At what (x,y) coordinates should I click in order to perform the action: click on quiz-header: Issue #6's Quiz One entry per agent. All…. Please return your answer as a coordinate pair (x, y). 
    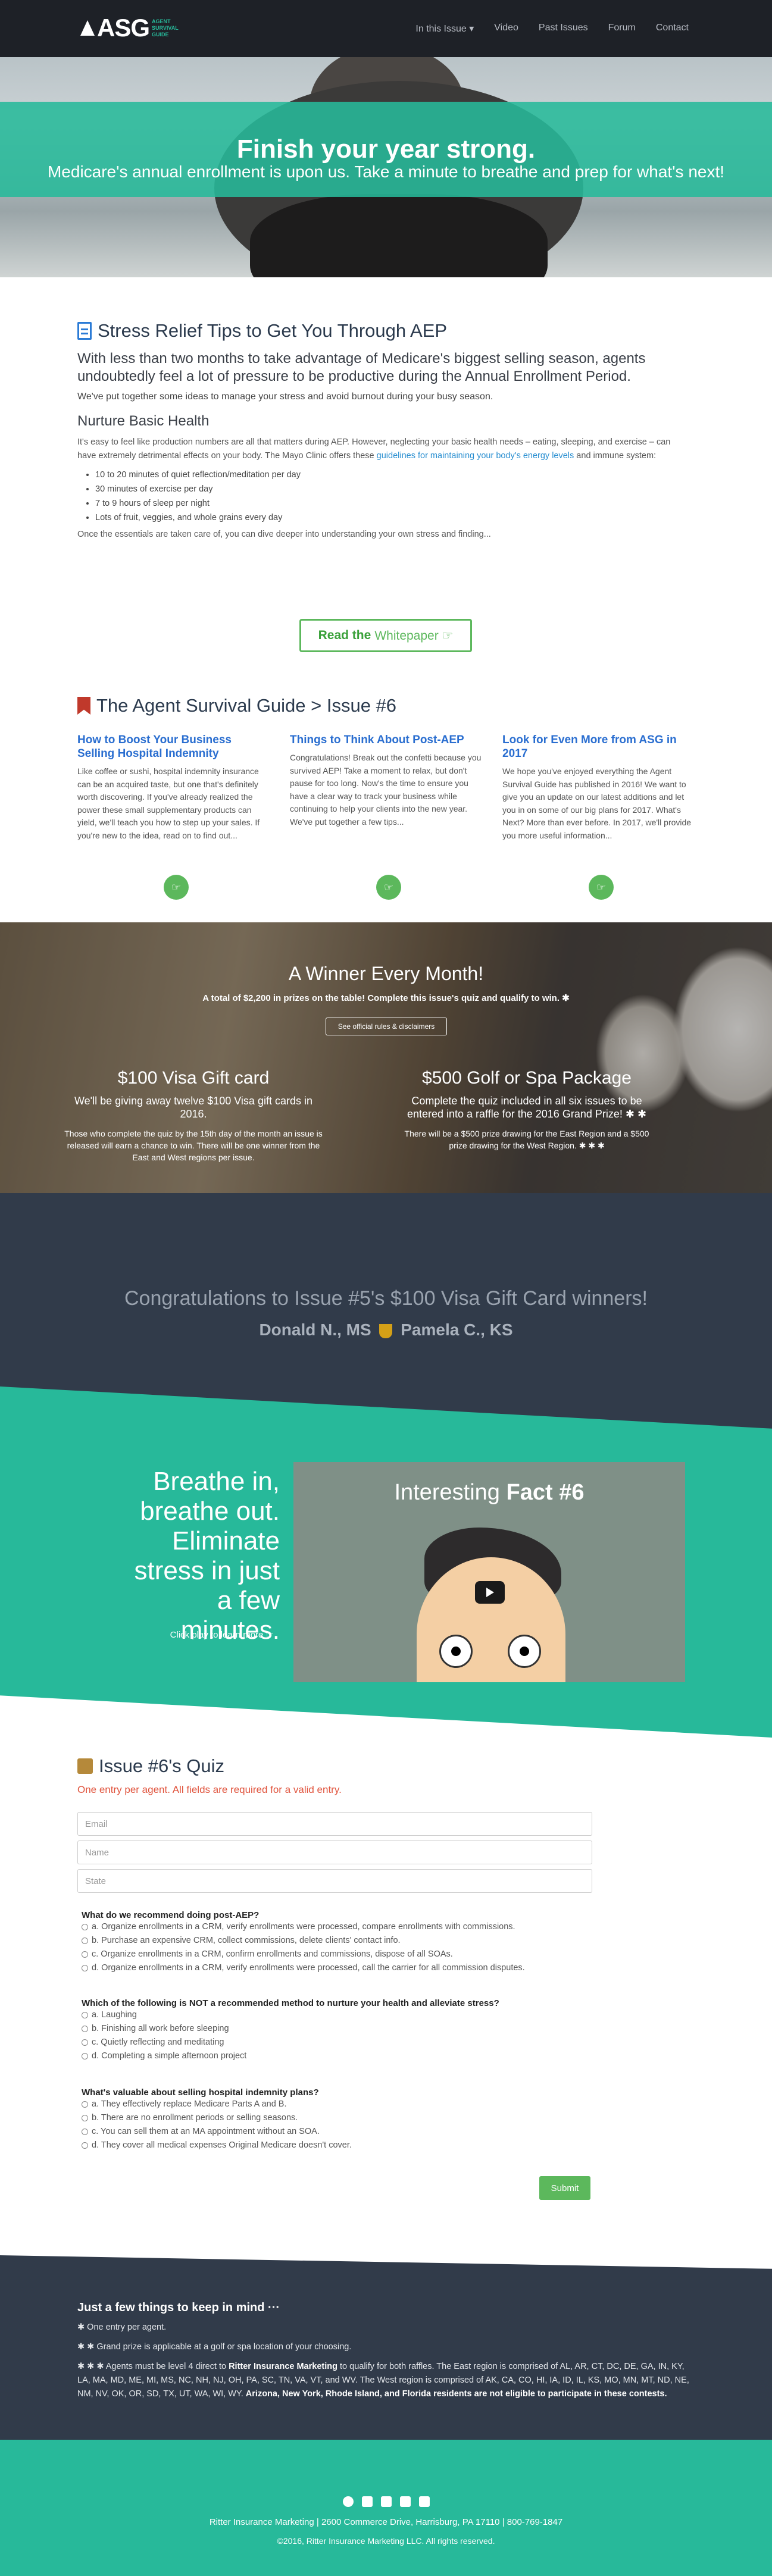
    Looking at the image, I should click on (339, 1775).